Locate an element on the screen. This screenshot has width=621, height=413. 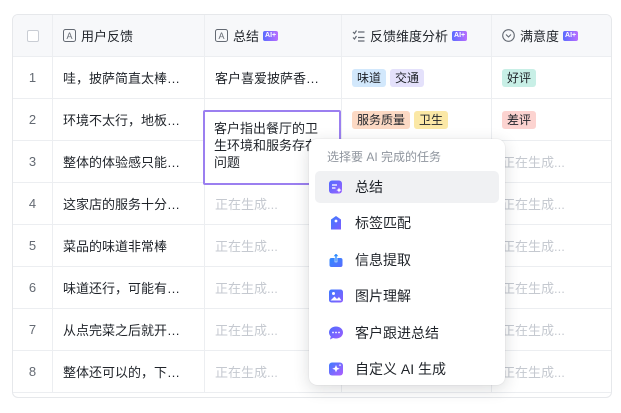
extract-icon is located at coordinates (336, 260).